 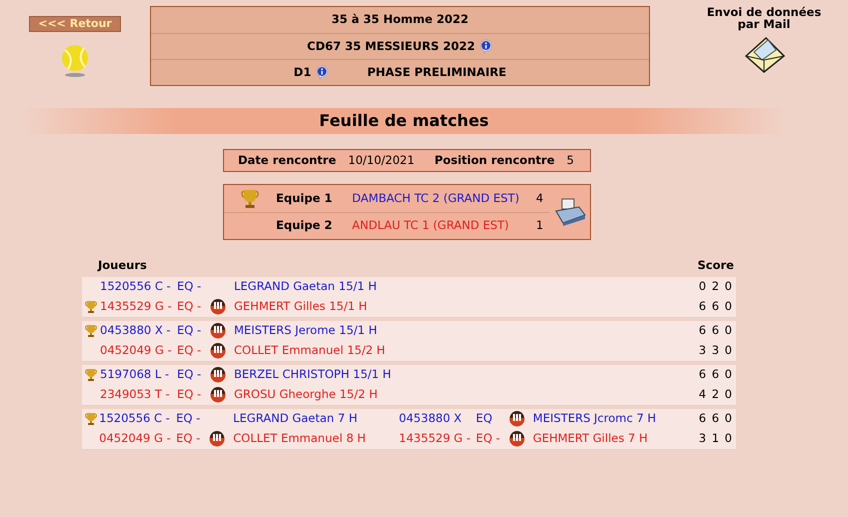 What do you see at coordinates (444, 226) in the screenshot?
I see `team-name: ANDLAU TC 1 (GRAND EST)` at bounding box center [444, 226].